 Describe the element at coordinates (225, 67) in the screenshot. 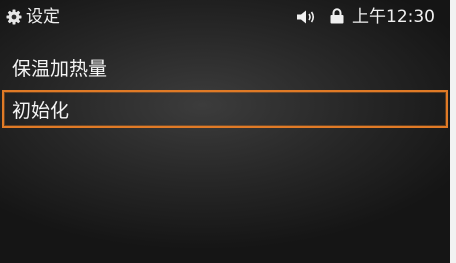

I see `menu-item-keep-warm-heating: 保温加热量` at that location.